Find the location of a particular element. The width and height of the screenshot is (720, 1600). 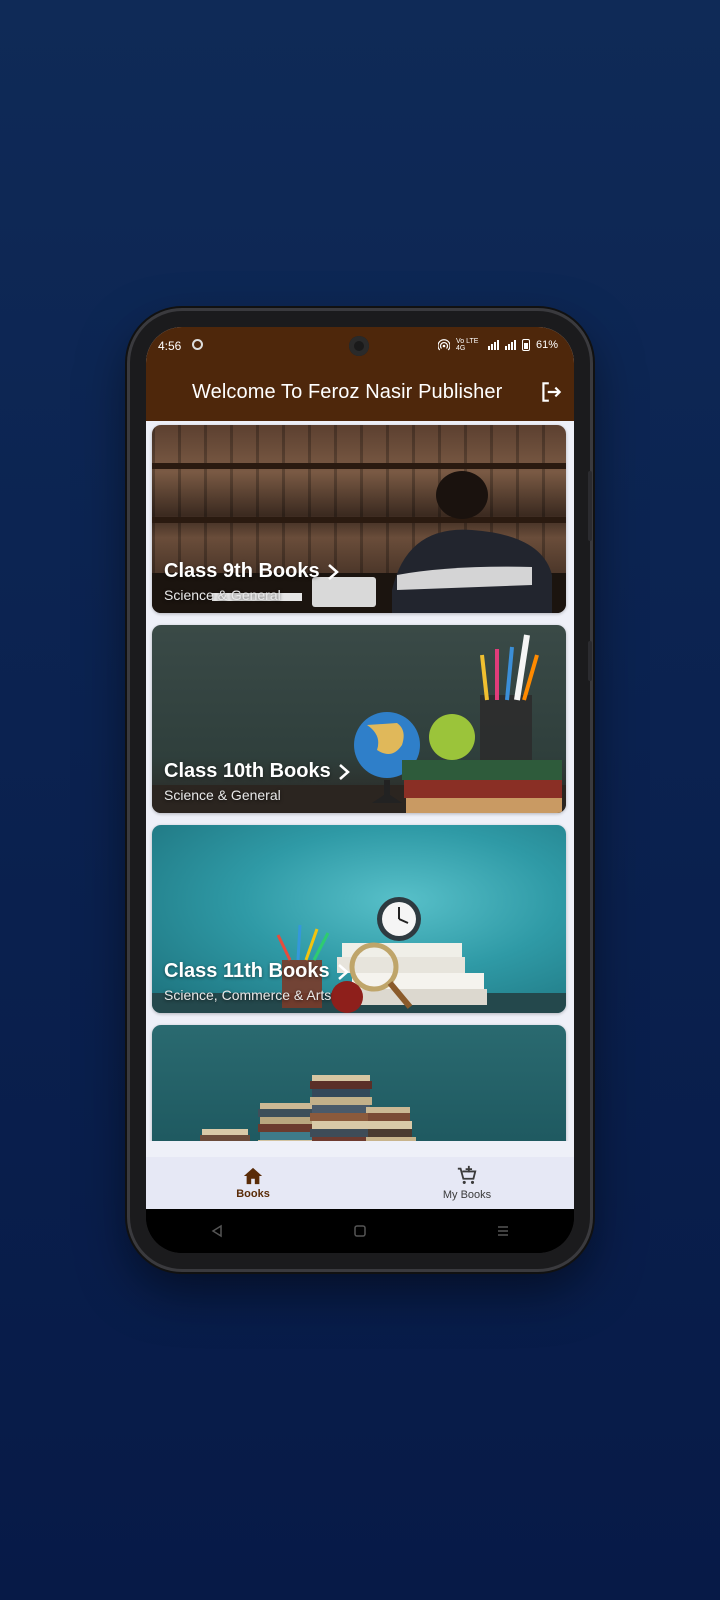

app-bar: Welcome To Feroz Nasir Publisher is located at coordinates (360, 393).